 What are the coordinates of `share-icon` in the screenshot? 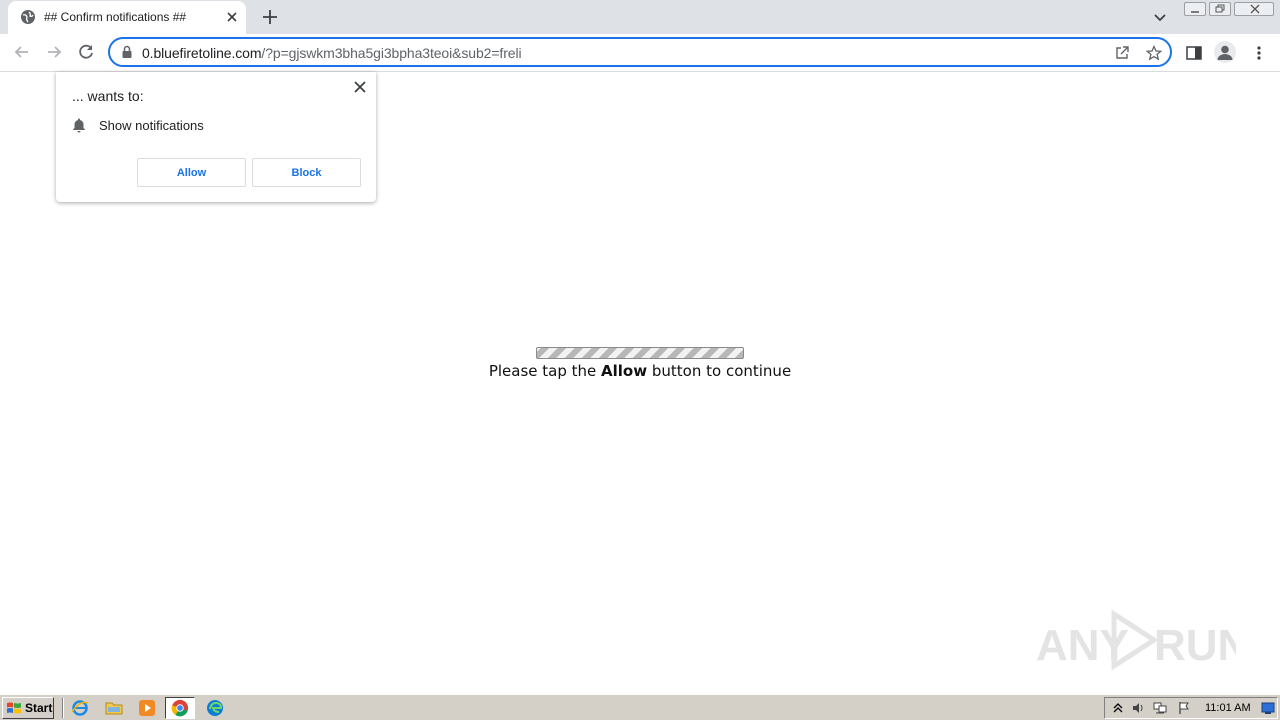 It's located at (1122, 53).